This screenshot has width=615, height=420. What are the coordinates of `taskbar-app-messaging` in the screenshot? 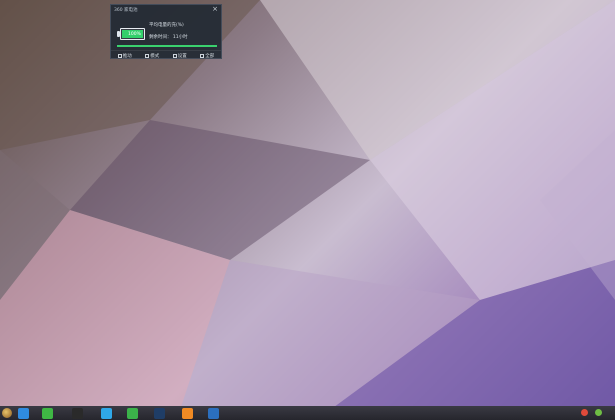 It's located at (187, 413).